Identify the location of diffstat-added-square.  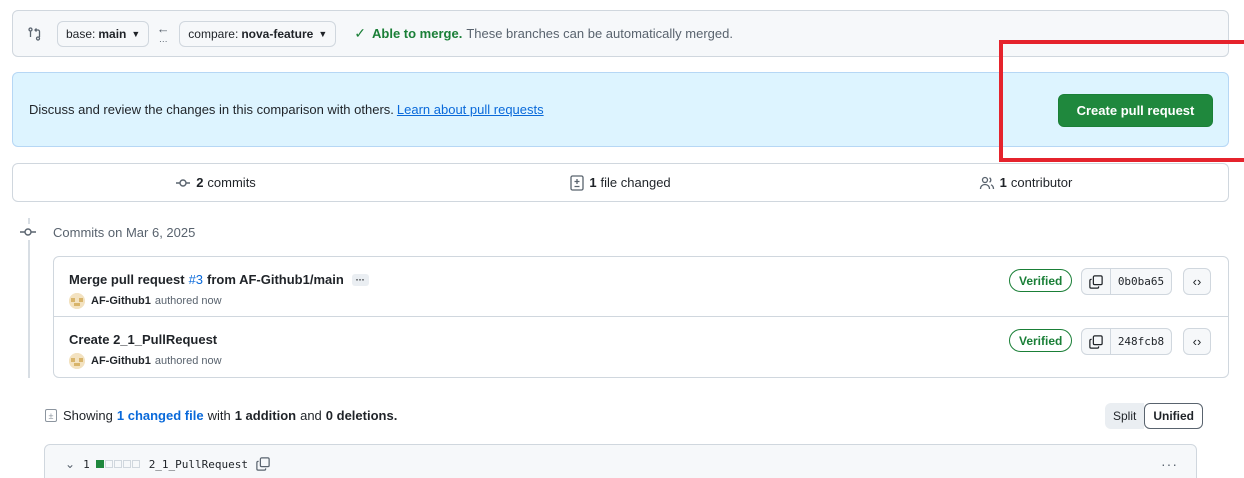
(99, 464).